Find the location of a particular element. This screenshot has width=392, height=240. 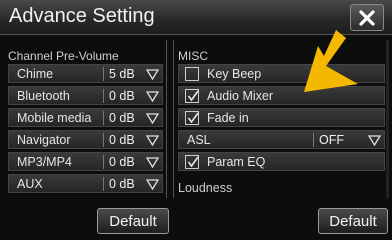

pointer-arrow-shape is located at coordinates (331, 61).